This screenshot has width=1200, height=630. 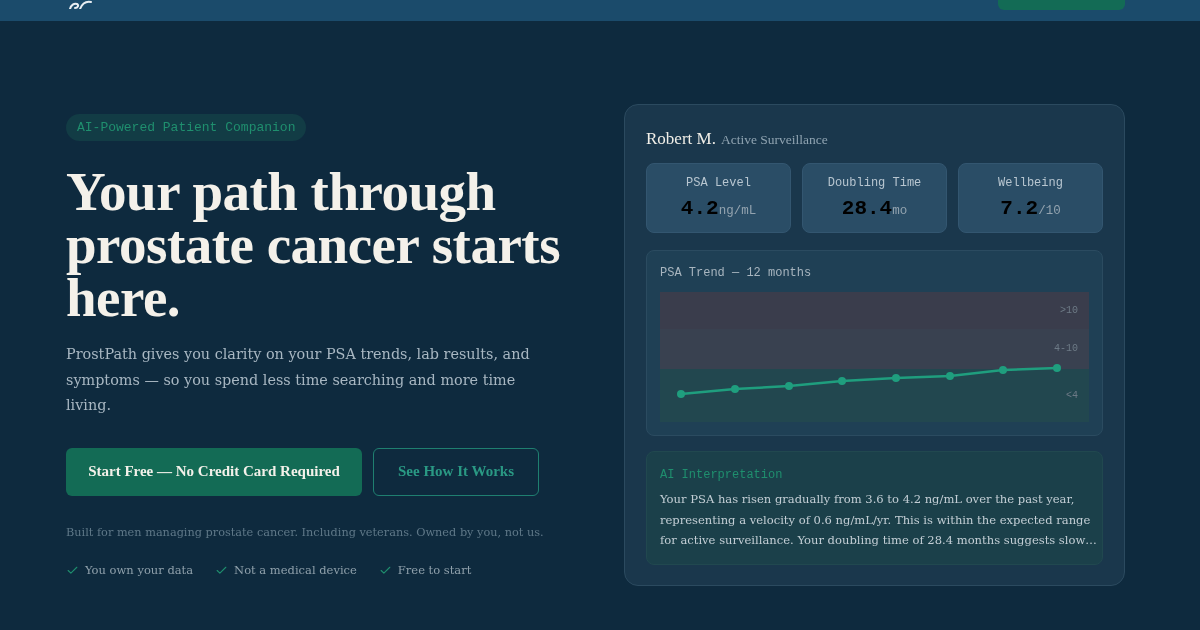 I want to click on stat-value: 7.2, so click(x=1019, y=209).